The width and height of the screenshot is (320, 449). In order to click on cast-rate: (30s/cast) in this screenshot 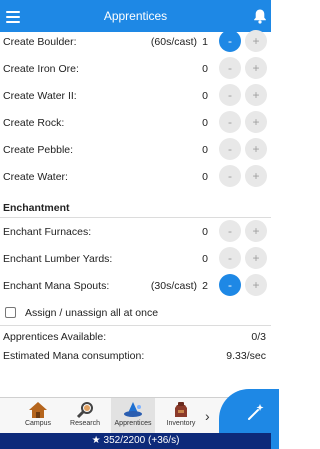, I will do `click(173, 286)`.